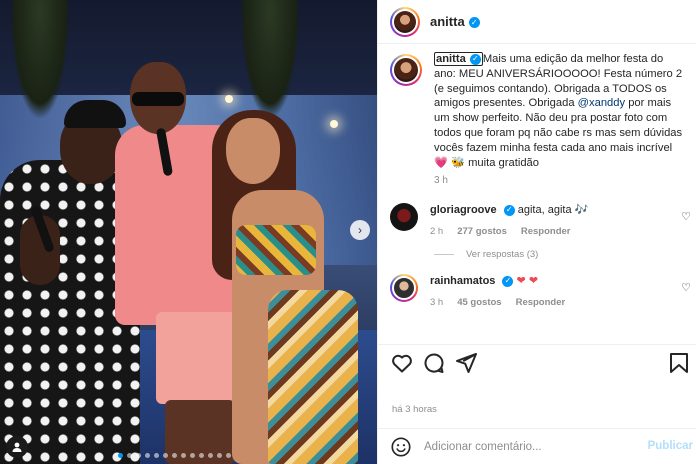 This screenshot has height=464, width=696. What do you see at coordinates (679, 363) in the screenshot?
I see `save-bookmark-icon` at bounding box center [679, 363].